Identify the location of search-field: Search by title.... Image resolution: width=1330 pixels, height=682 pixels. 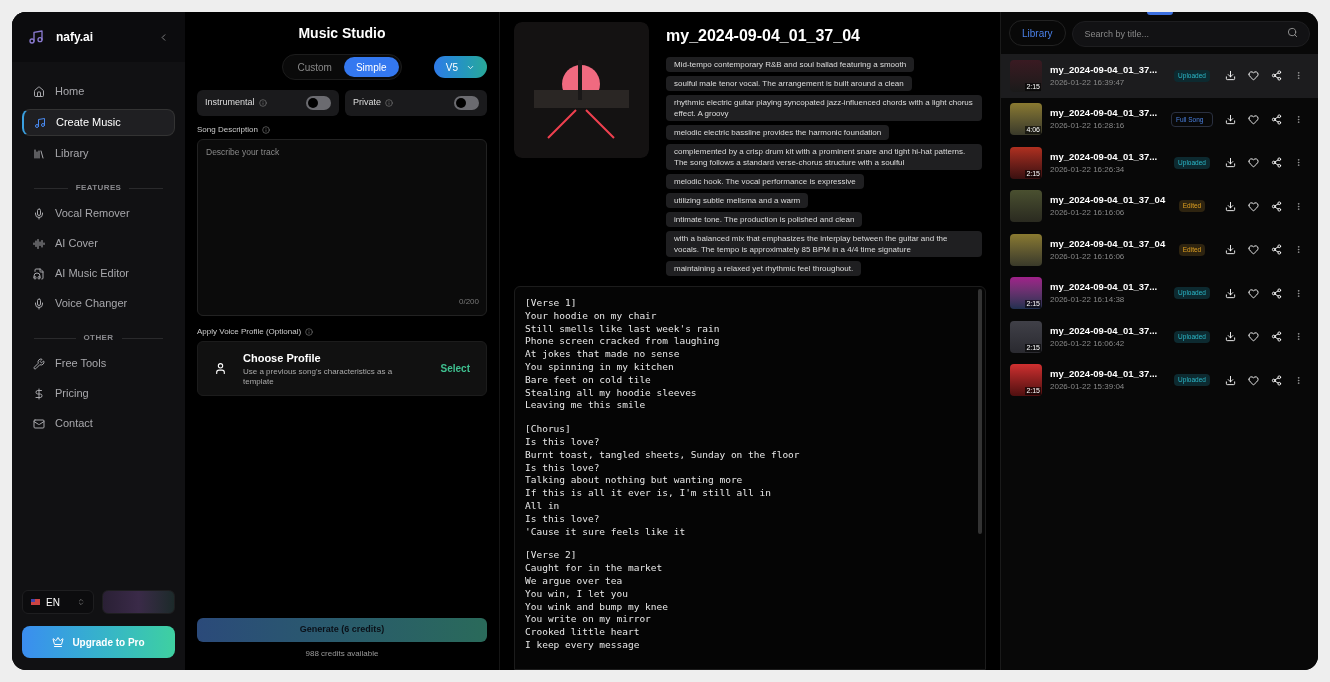
(1190, 34).